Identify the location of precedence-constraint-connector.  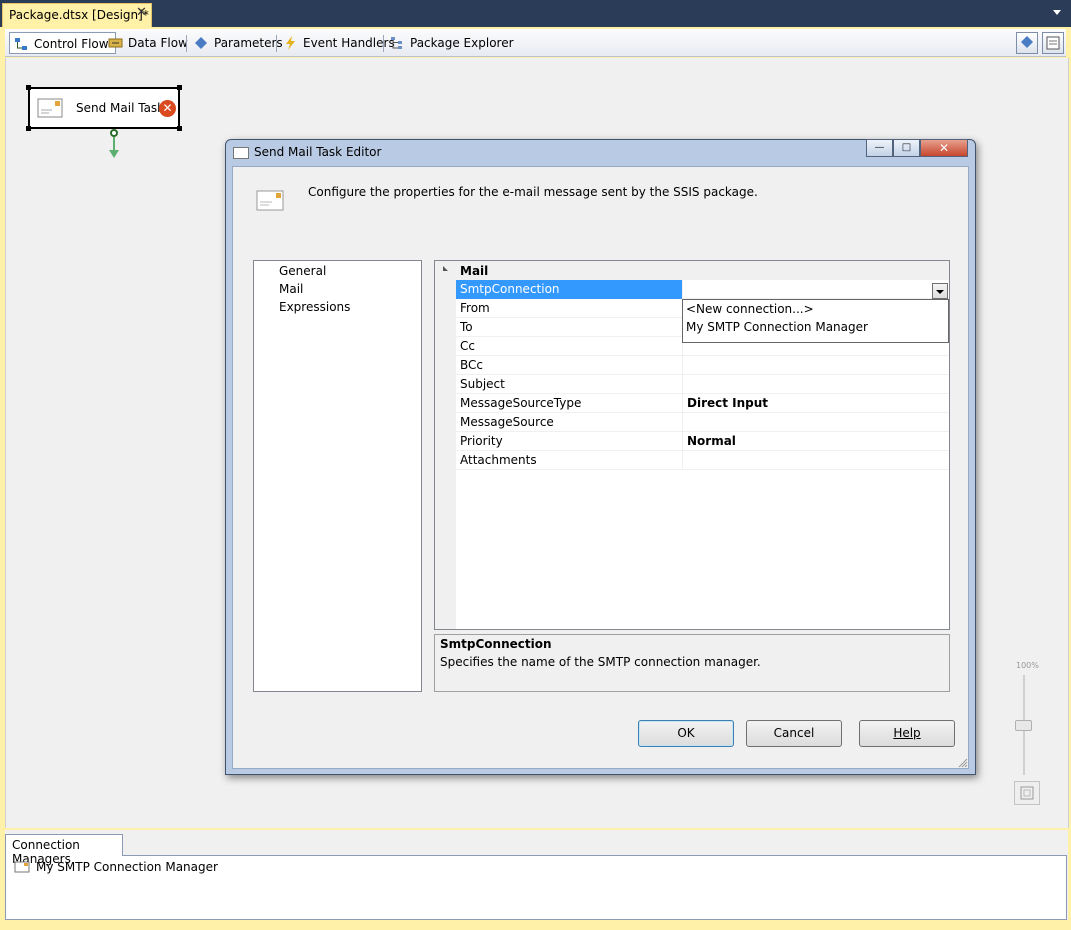
(114, 133).